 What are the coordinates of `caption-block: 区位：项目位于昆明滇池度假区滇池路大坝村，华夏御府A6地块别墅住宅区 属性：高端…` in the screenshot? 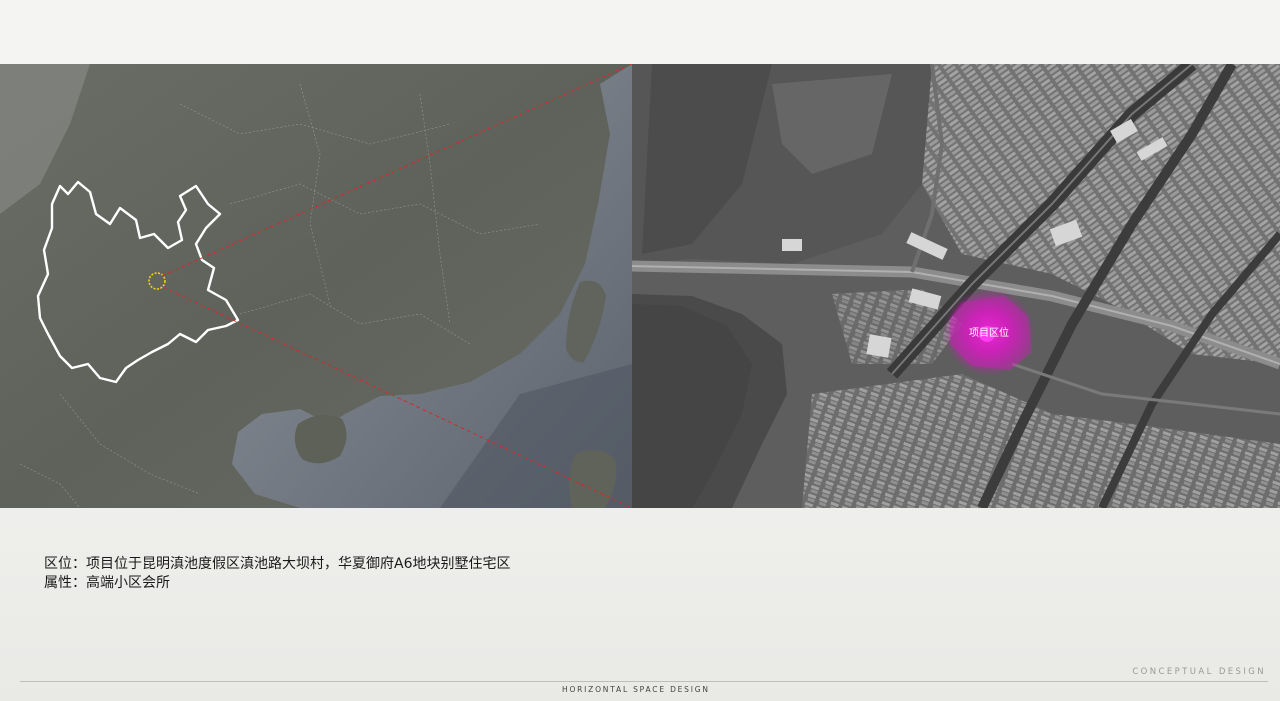 It's located at (277, 574).